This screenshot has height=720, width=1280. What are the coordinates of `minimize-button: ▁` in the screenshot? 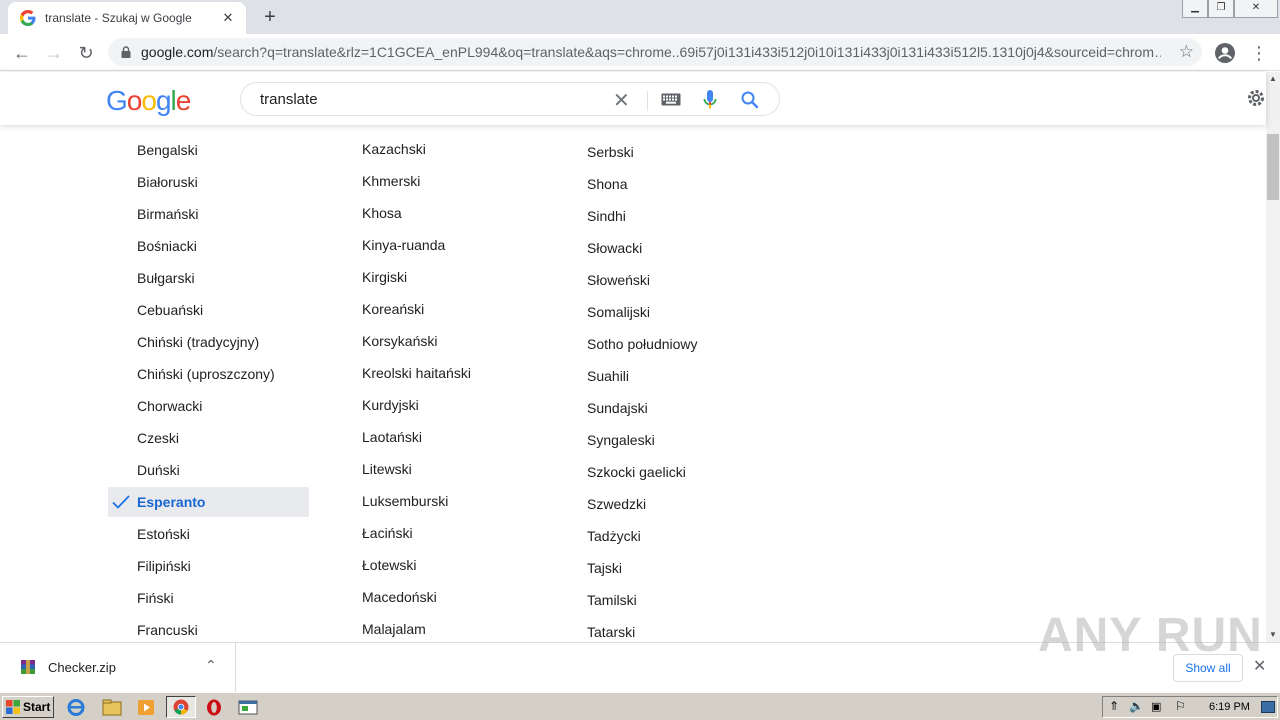 It's located at (1195, 9).